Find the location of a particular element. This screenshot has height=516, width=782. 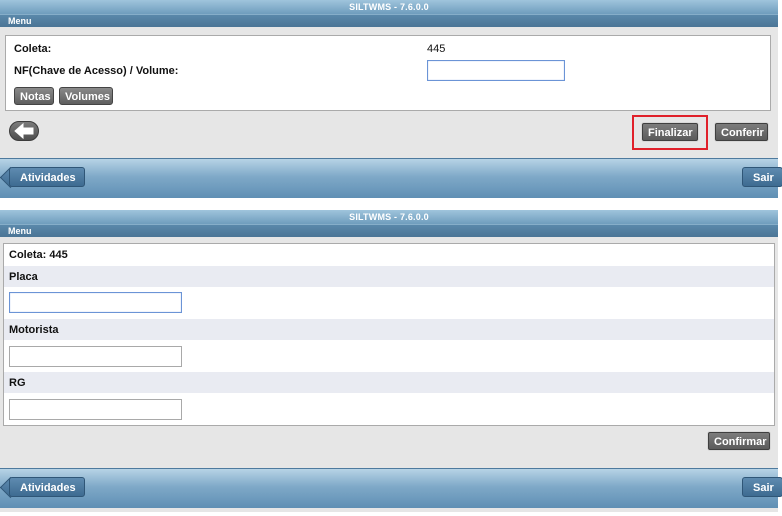

volumes-button: Volumes is located at coordinates (86, 96).